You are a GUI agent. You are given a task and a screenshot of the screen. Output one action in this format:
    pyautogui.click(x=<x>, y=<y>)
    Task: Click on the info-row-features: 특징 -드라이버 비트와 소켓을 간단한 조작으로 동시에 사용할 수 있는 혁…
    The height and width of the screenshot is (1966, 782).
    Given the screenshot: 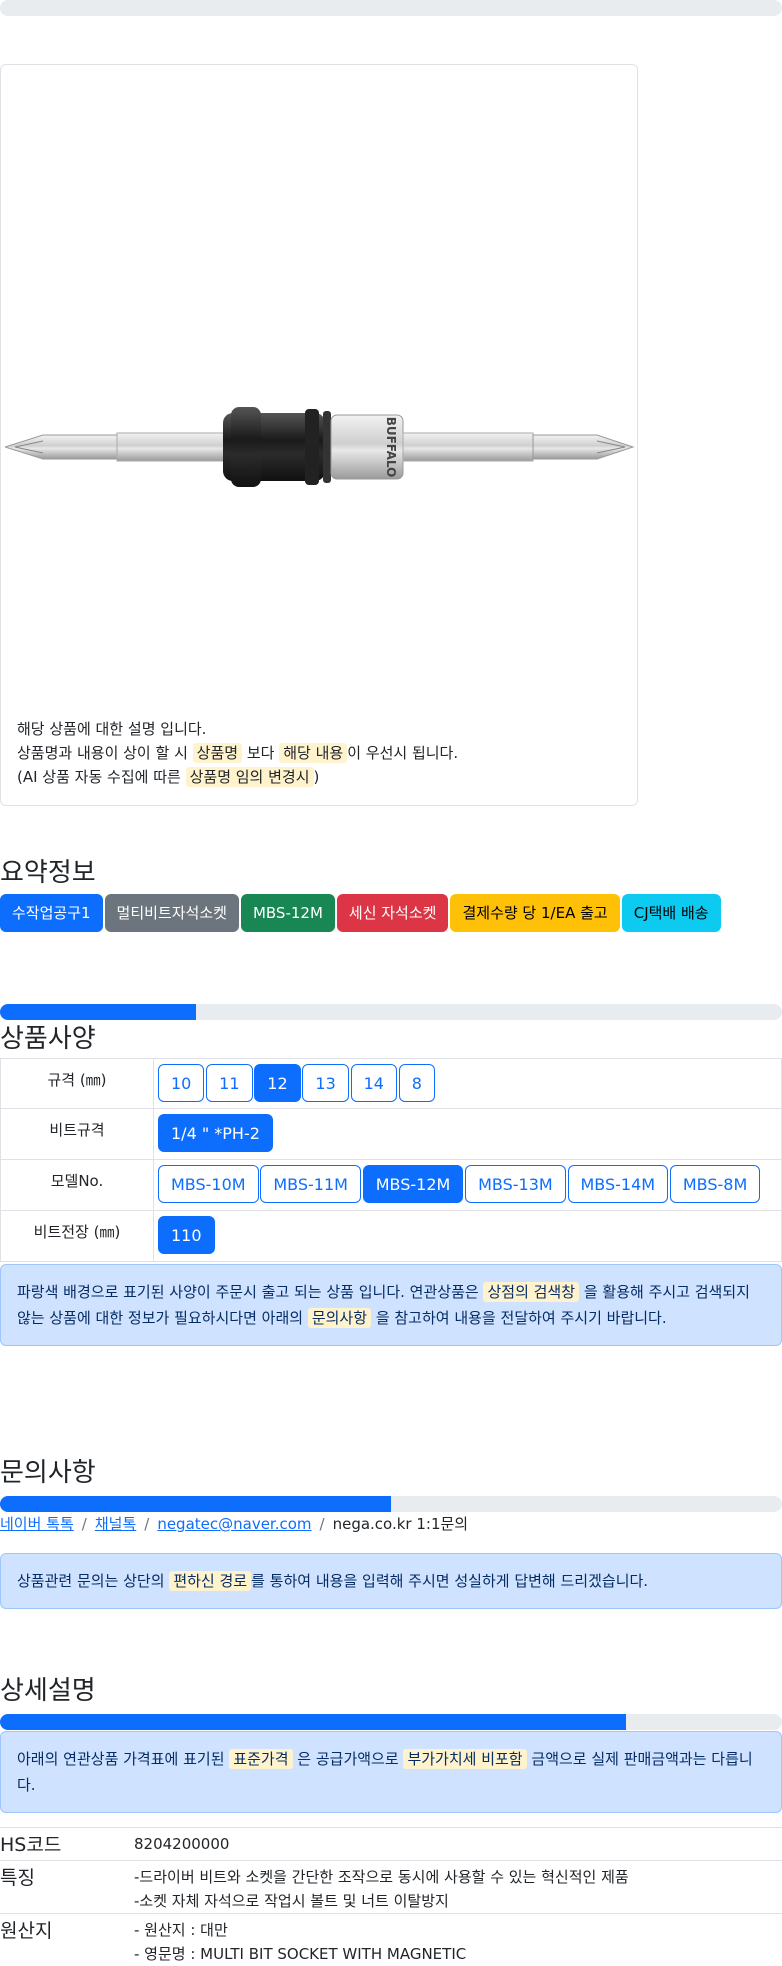 What is the action you would take?
    pyautogui.click(x=391, y=1887)
    